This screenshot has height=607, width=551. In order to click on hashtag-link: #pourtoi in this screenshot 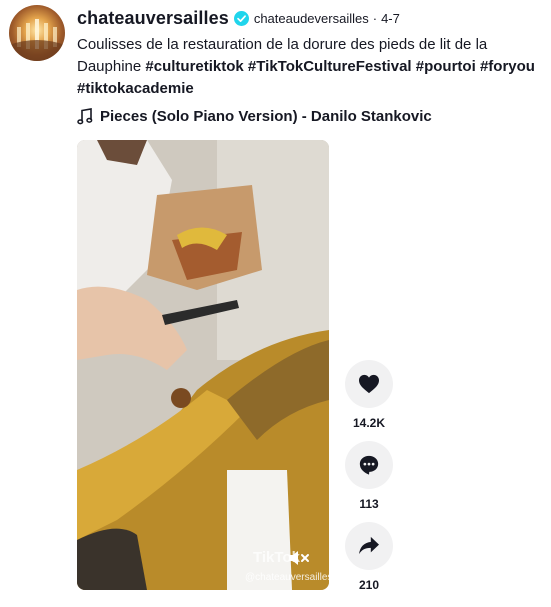, I will do `click(446, 66)`.